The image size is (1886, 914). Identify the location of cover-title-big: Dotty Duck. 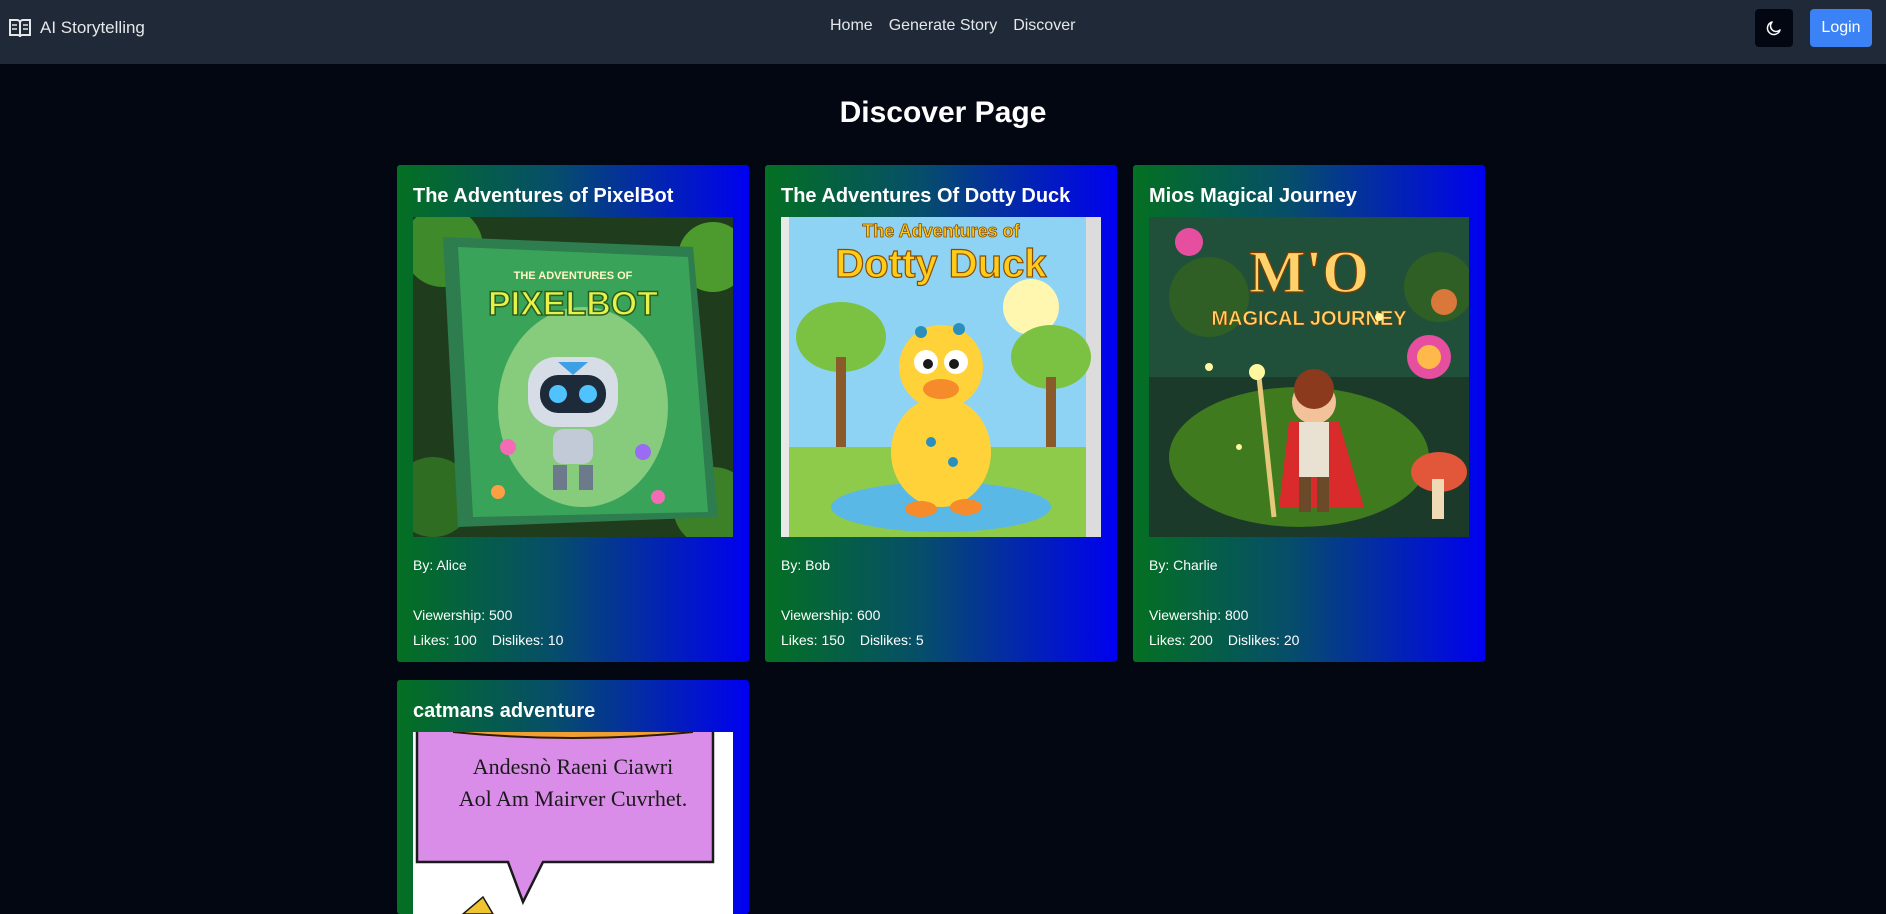
(941, 264).